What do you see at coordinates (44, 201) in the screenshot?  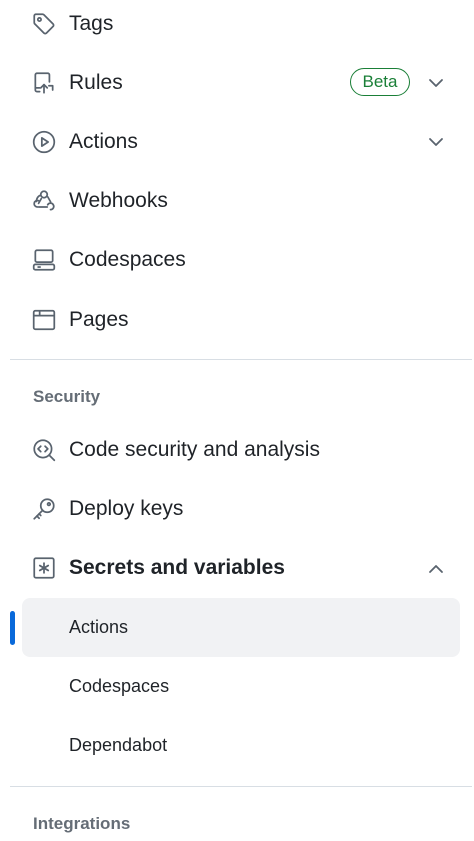 I see `webhook-icon` at bounding box center [44, 201].